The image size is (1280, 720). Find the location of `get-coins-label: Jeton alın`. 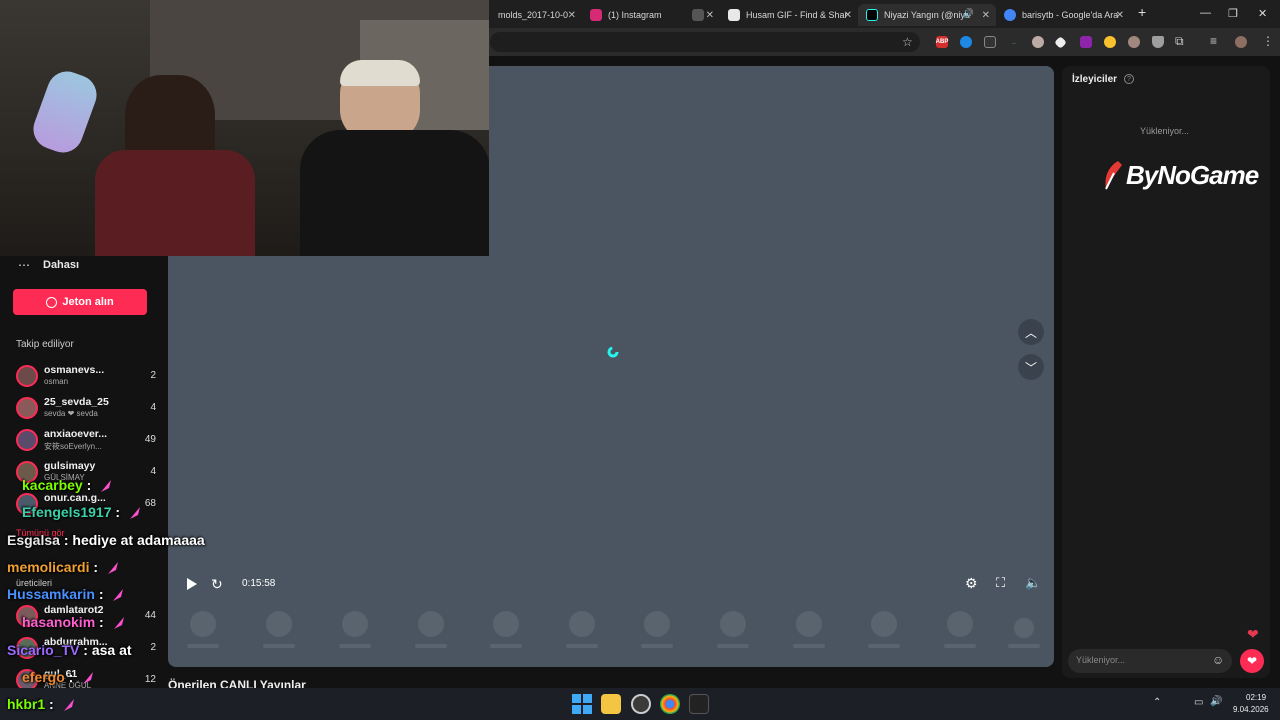

get-coins-label: Jeton alın is located at coordinates (88, 302).